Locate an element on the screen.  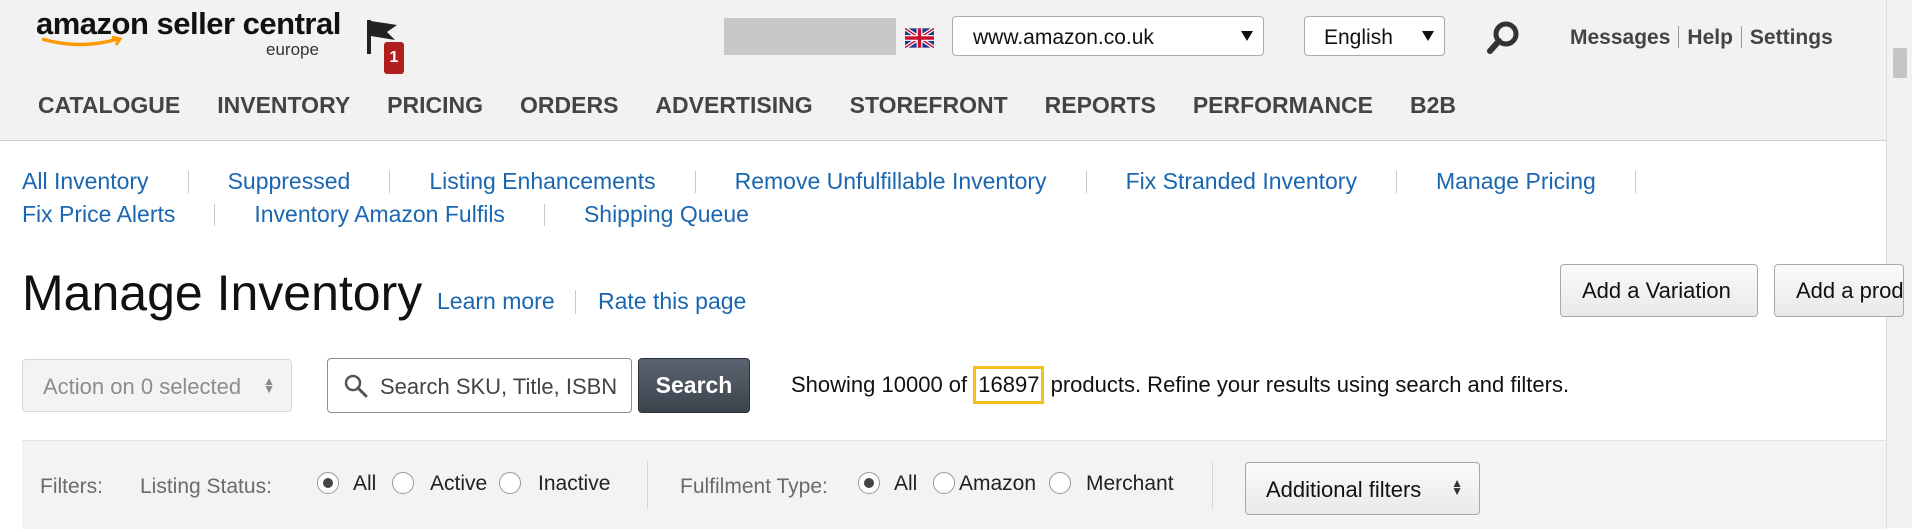
listing-status-all-radio is located at coordinates (328, 483).